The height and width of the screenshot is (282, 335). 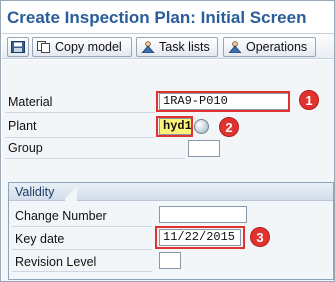 What do you see at coordinates (201, 126) in the screenshot?
I see `plant-search-help-icon` at bounding box center [201, 126].